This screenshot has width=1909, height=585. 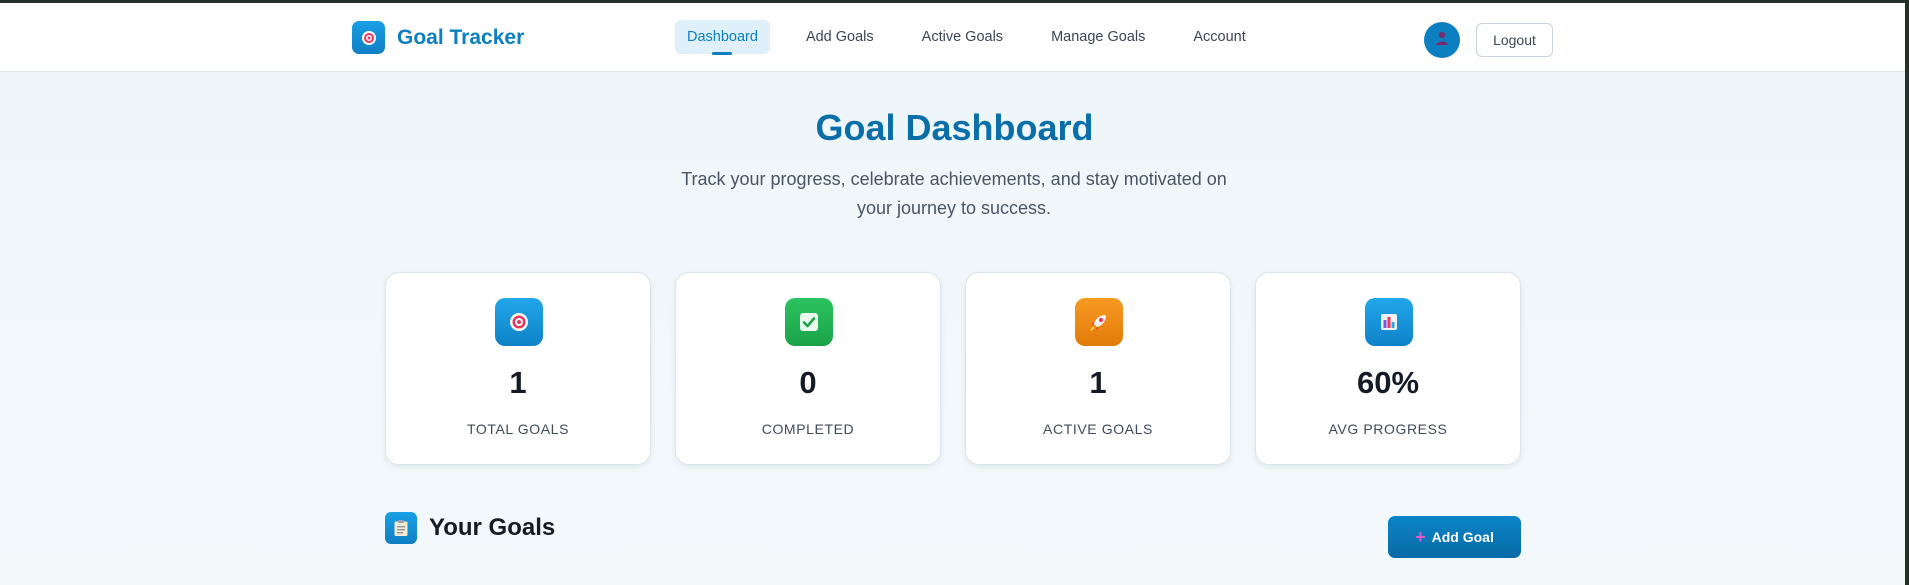 What do you see at coordinates (492, 527) in the screenshot?
I see `goals-section-title: Your Goals` at bounding box center [492, 527].